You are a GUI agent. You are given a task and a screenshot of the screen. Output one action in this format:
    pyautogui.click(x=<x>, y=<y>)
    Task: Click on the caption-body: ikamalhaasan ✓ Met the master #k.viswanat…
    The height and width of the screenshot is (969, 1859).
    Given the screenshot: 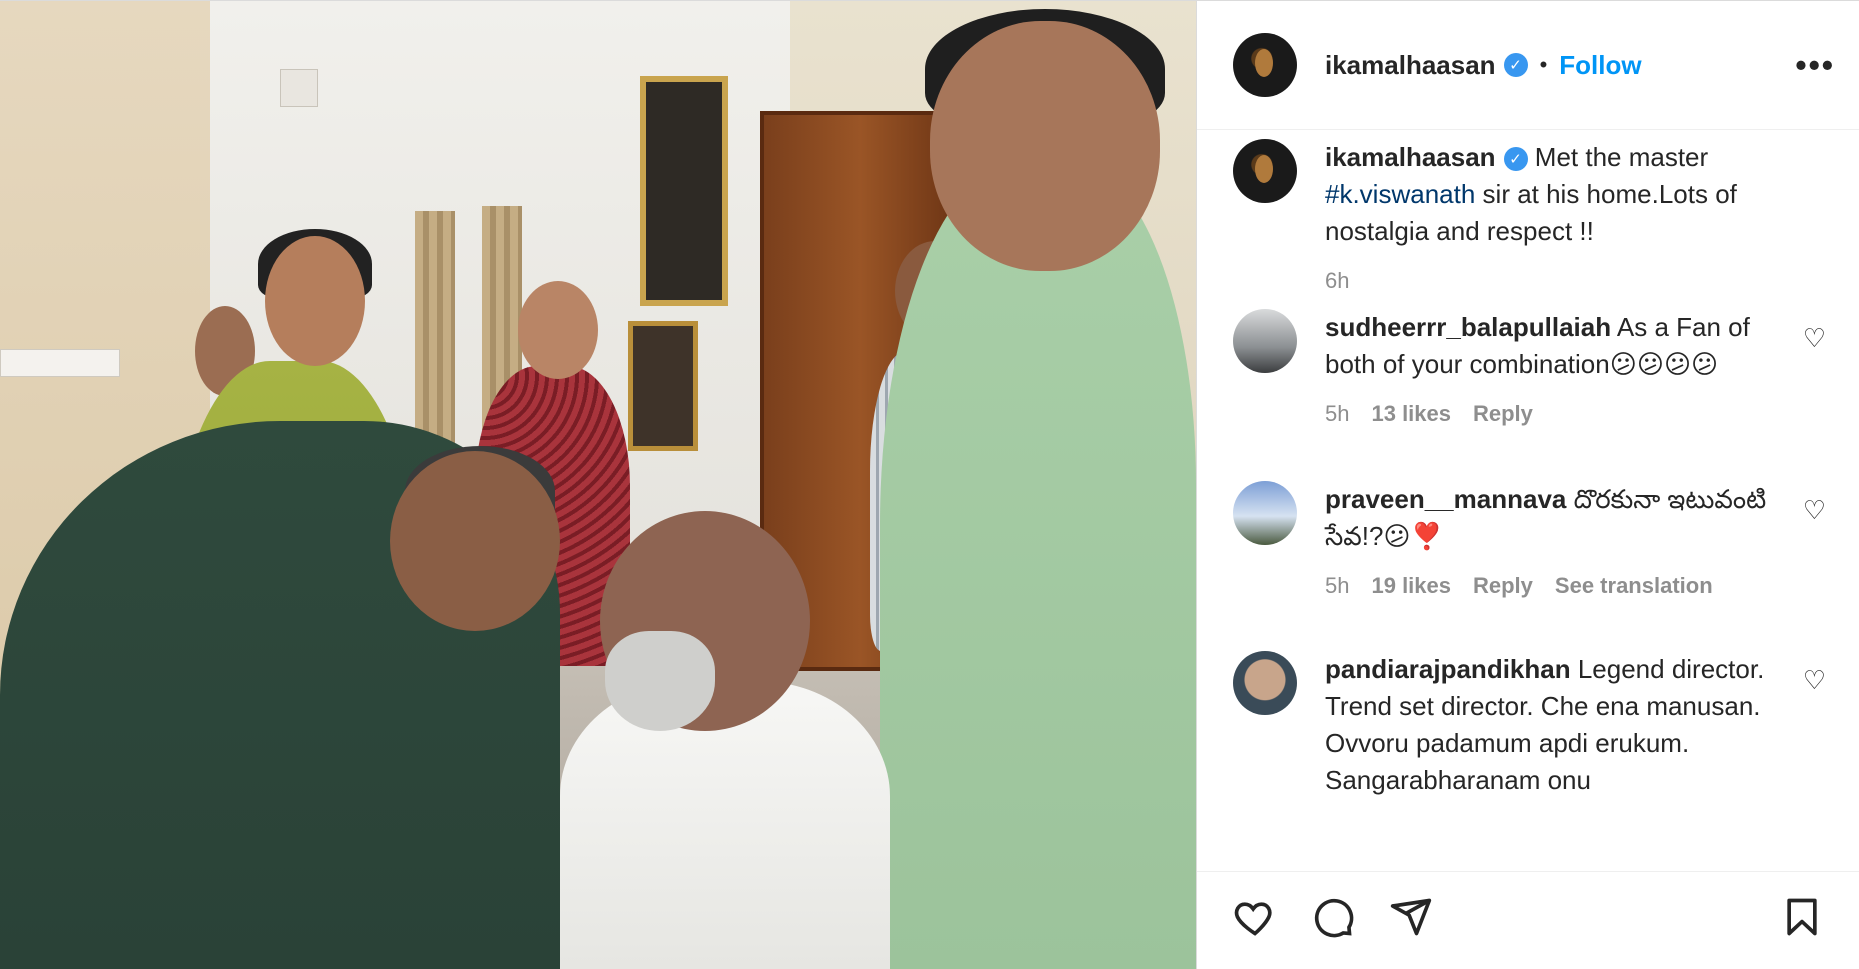 What is the action you would take?
    pyautogui.click(x=1555, y=219)
    